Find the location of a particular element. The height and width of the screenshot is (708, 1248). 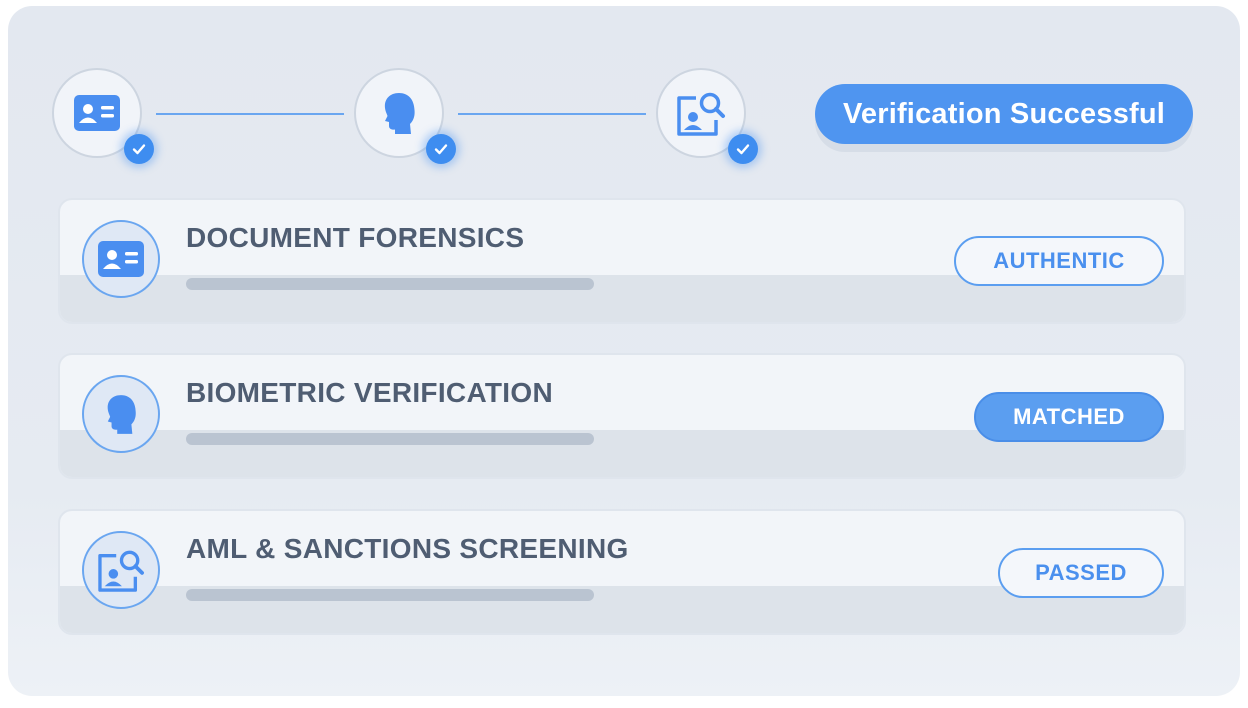

step-biometric is located at coordinates (405, 116).